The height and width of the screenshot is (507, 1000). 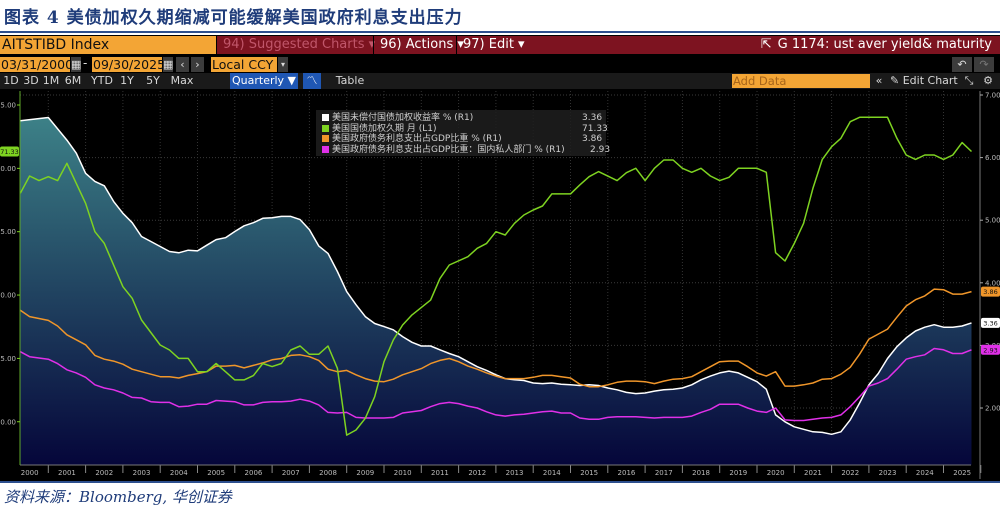 What do you see at coordinates (31, 81) in the screenshot?
I see `period-3d: 3D` at bounding box center [31, 81].